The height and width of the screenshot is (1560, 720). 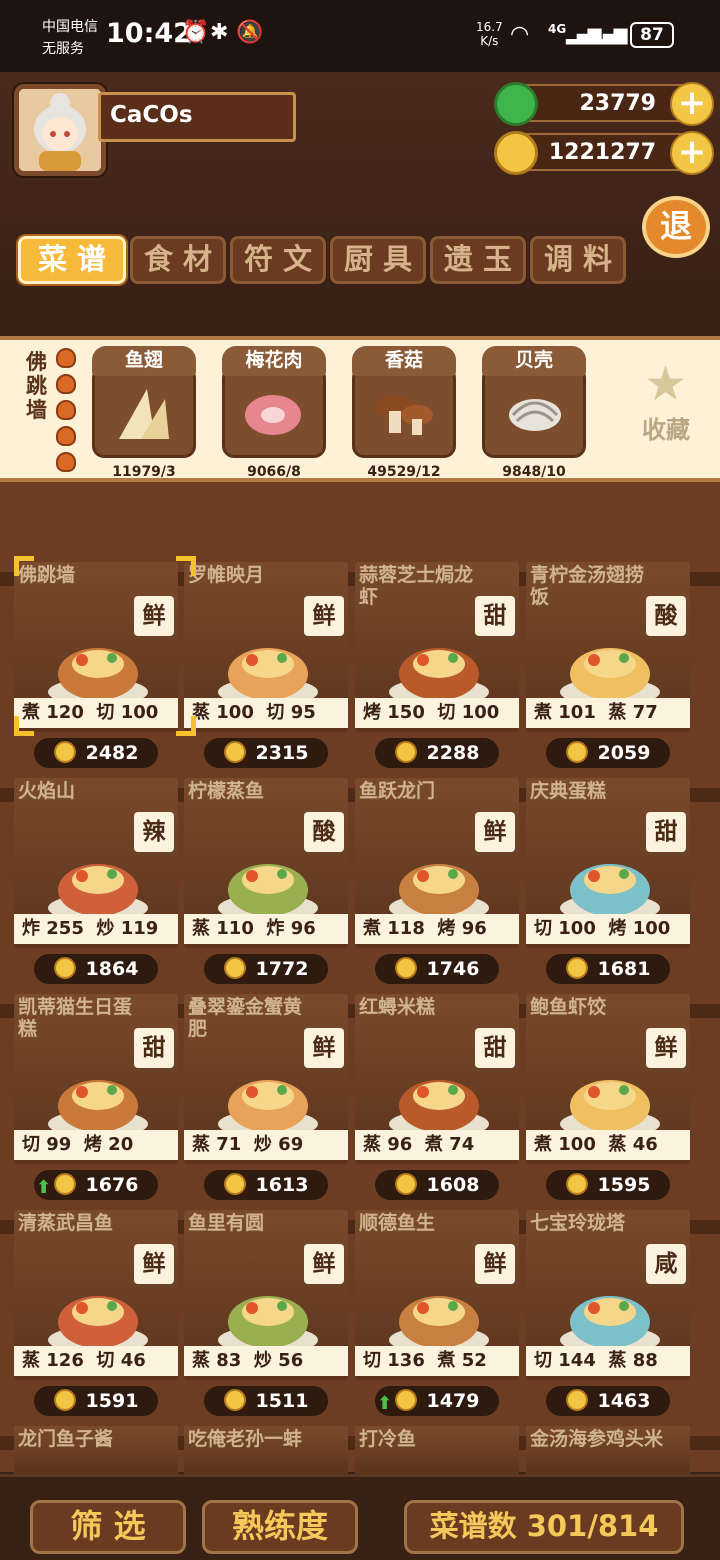 What do you see at coordinates (229, 1360) in the screenshot?
I see `skill-value: 83` at bounding box center [229, 1360].